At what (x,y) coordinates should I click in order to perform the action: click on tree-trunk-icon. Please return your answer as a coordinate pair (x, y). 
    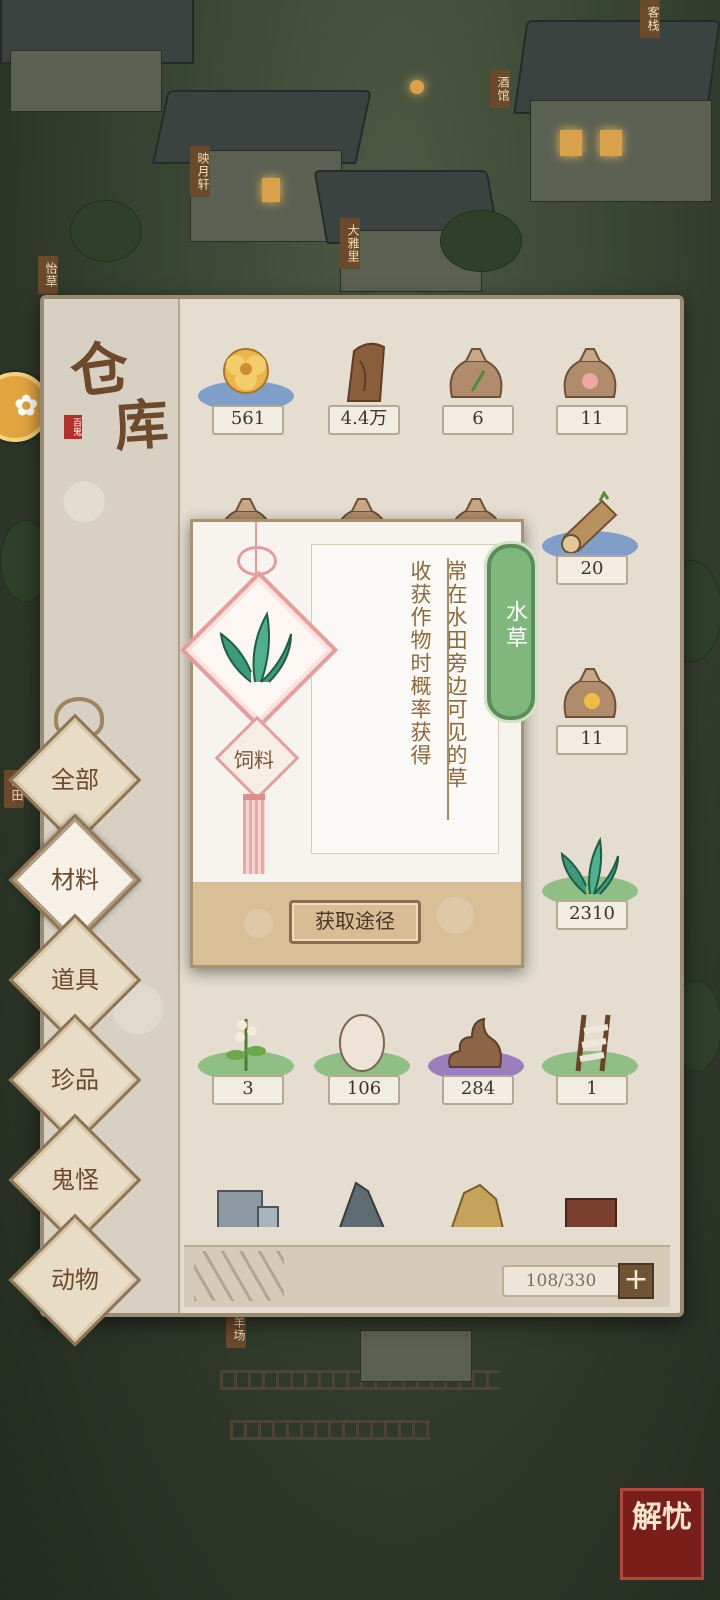
    Looking at the image, I should click on (366, 372).